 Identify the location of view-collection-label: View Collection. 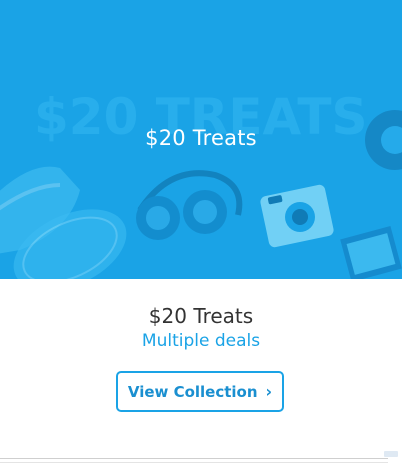
(192, 391).